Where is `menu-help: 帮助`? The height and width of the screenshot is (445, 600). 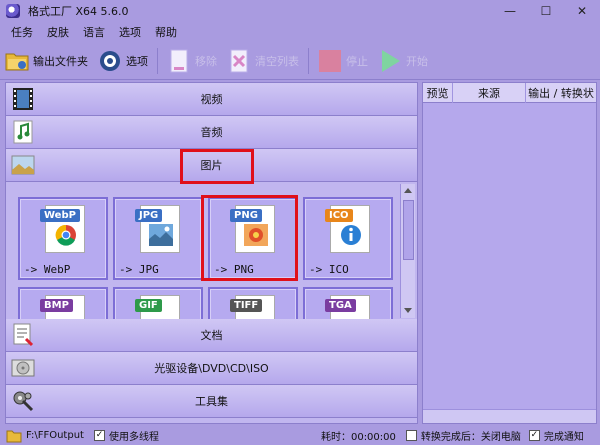
menu-help: 帮助 is located at coordinates (166, 32).